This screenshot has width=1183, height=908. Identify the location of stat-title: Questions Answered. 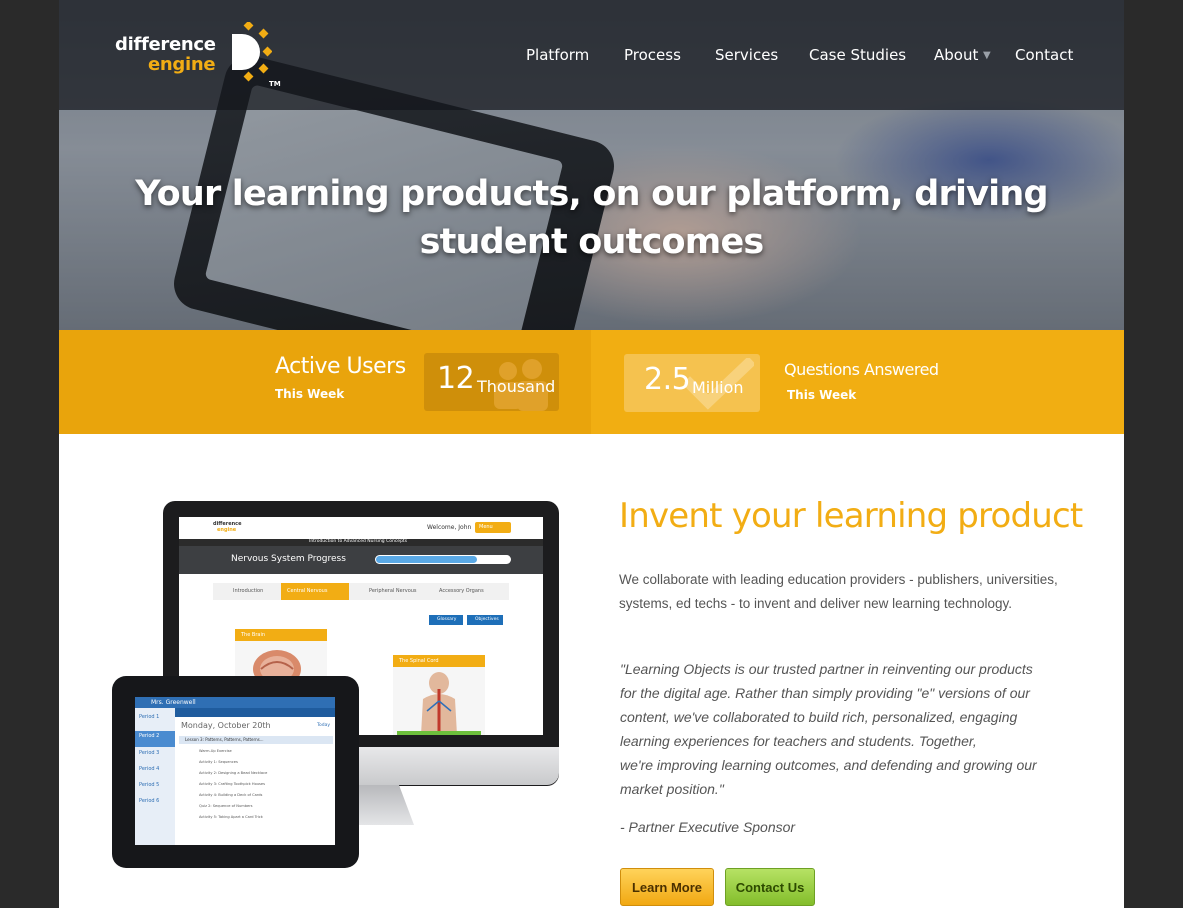
(861, 369).